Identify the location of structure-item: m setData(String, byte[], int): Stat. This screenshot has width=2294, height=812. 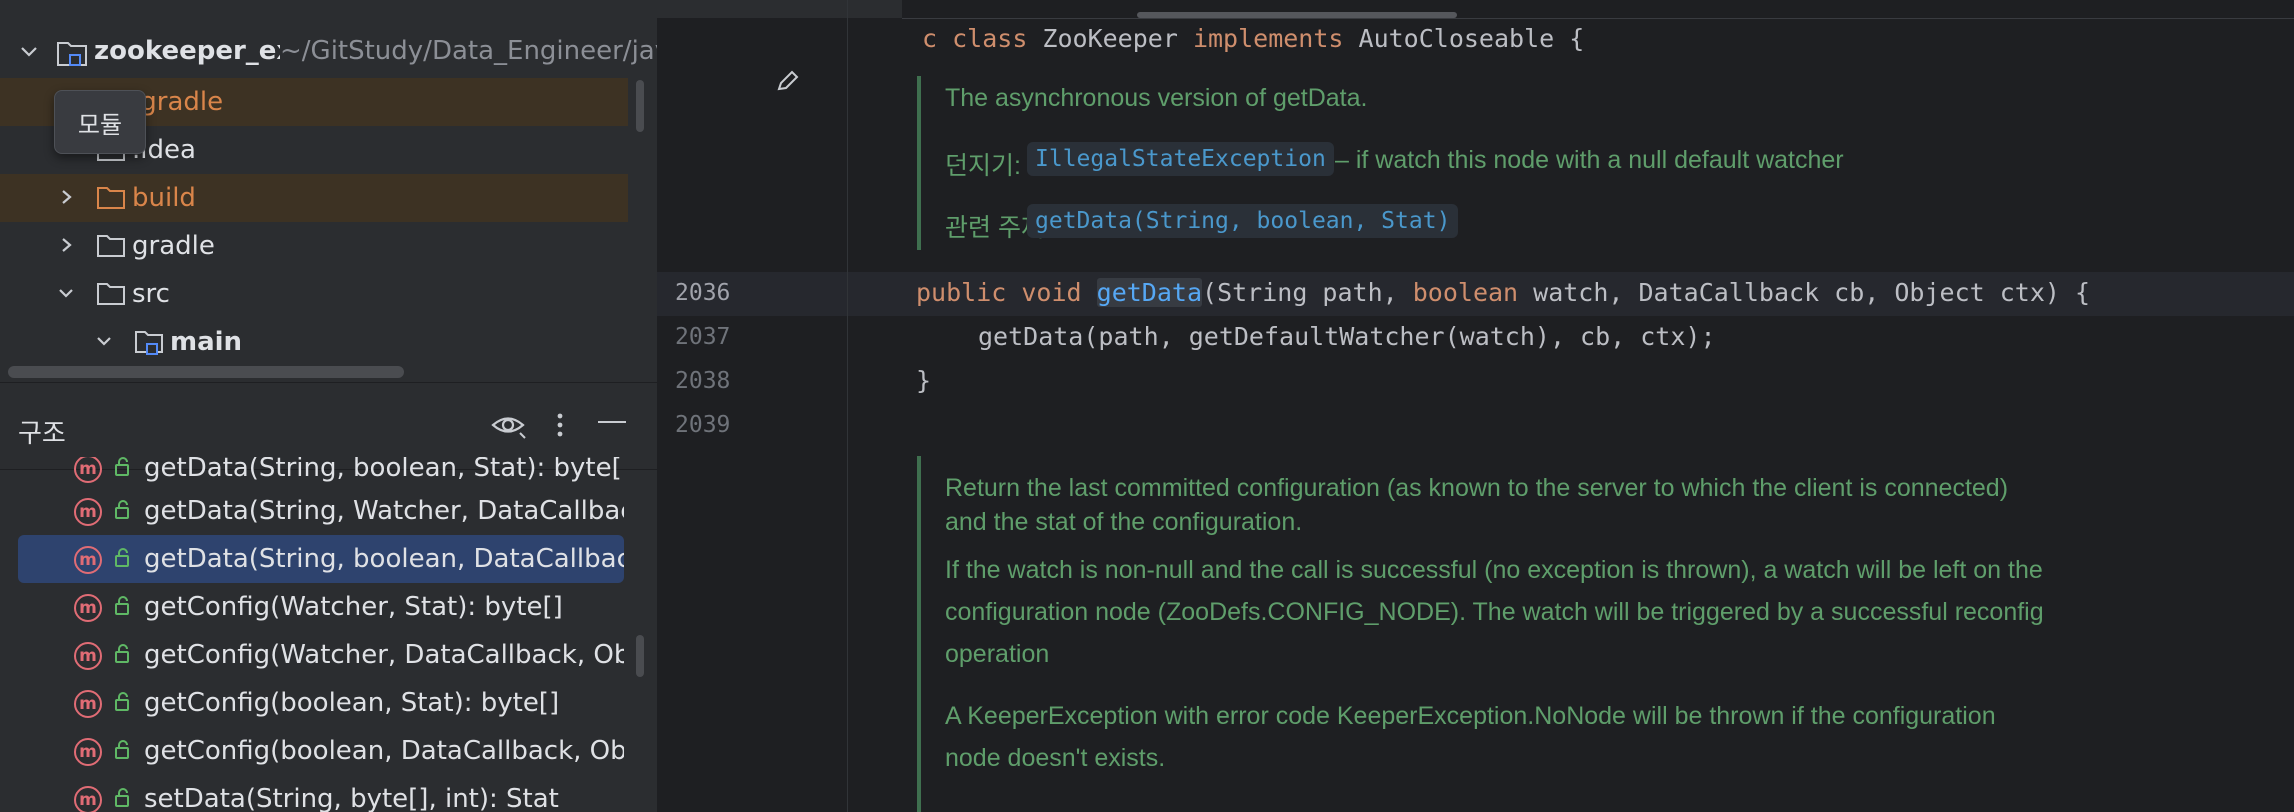
(321, 793).